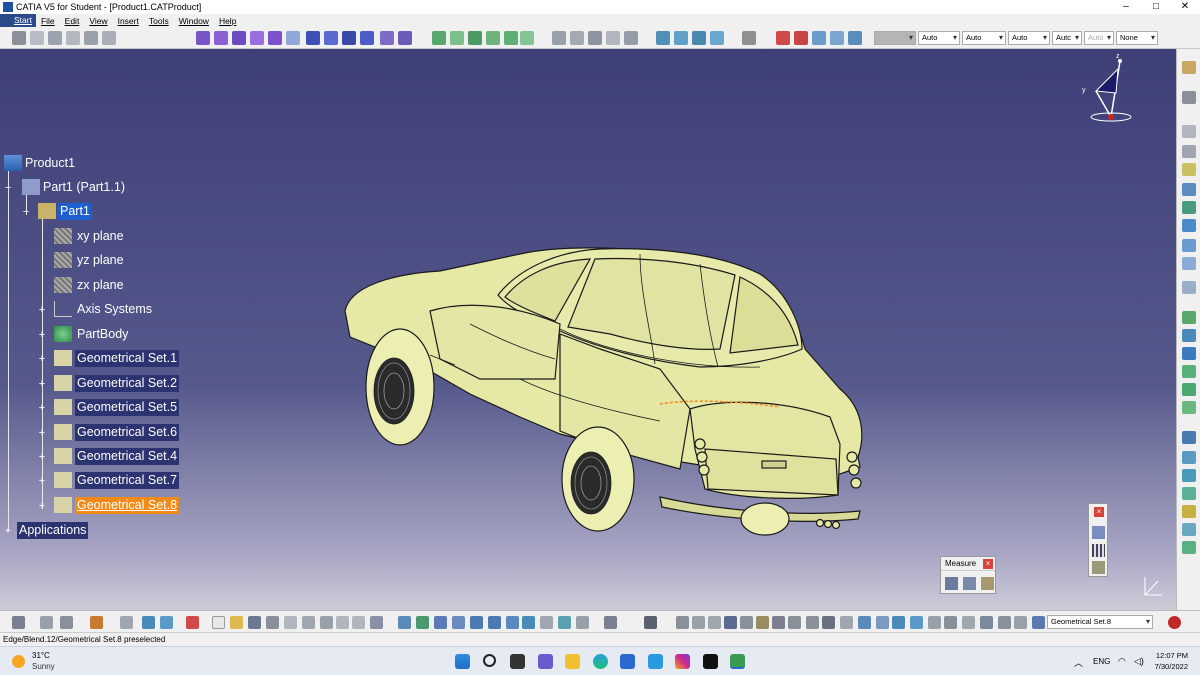  Describe the element at coordinates (42, 481) in the screenshot. I see `expand-toggle-gs7: +` at that location.